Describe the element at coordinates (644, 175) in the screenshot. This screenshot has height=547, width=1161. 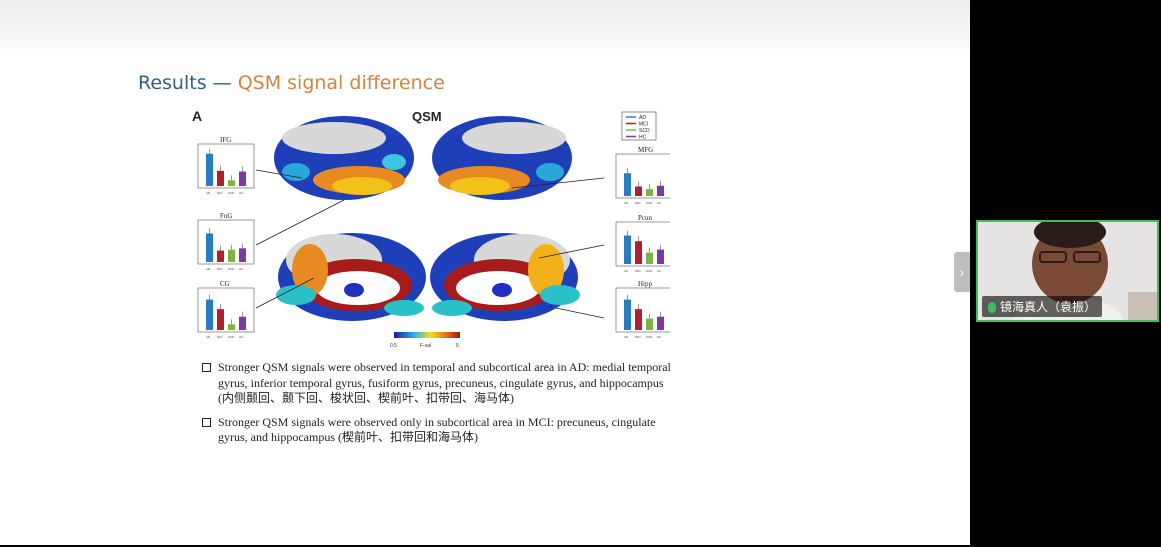
I see `mini-chart-mfg: MFG AD MCI SCD HC` at that location.